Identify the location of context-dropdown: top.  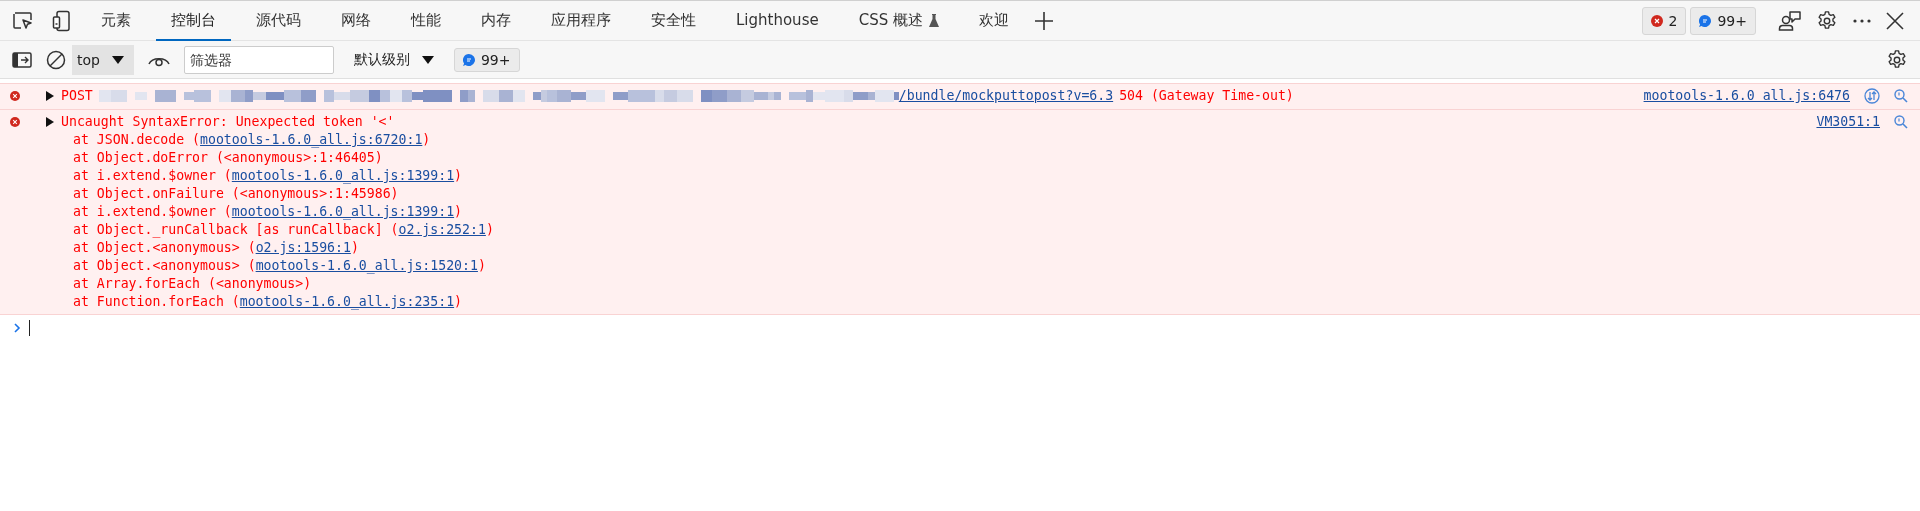
(103, 59).